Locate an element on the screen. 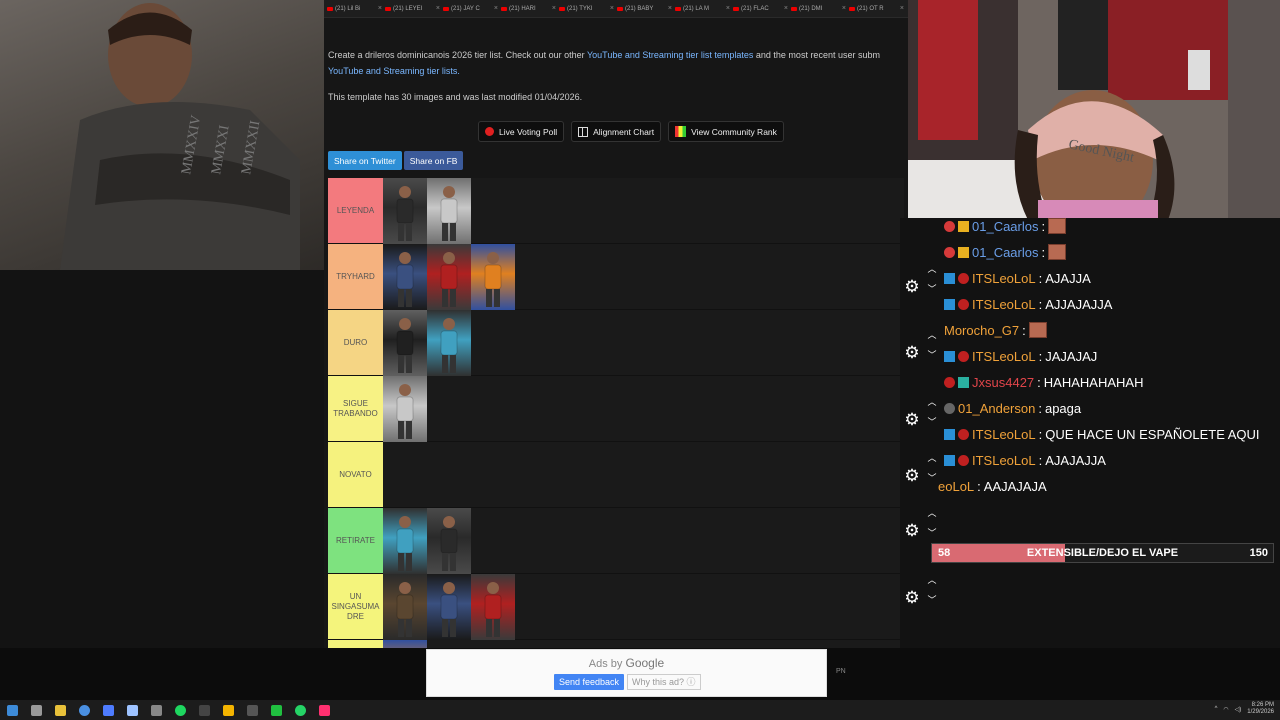 Image resolution: width=1280 pixels, height=720 pixels. why-this-ad-button: Why this ad? ⓘ is located at coordinates (664, 682).